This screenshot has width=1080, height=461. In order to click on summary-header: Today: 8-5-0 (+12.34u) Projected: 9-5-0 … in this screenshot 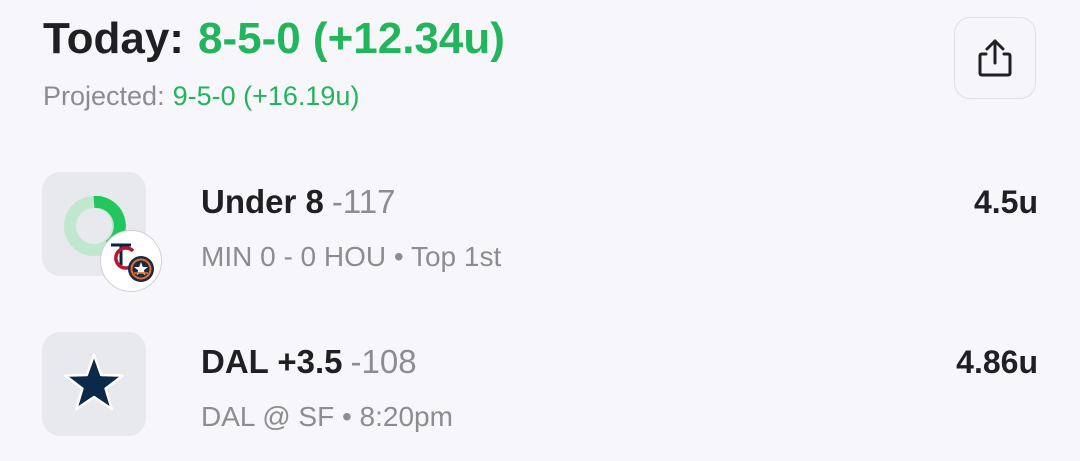, I will do `click(274, 62)`.